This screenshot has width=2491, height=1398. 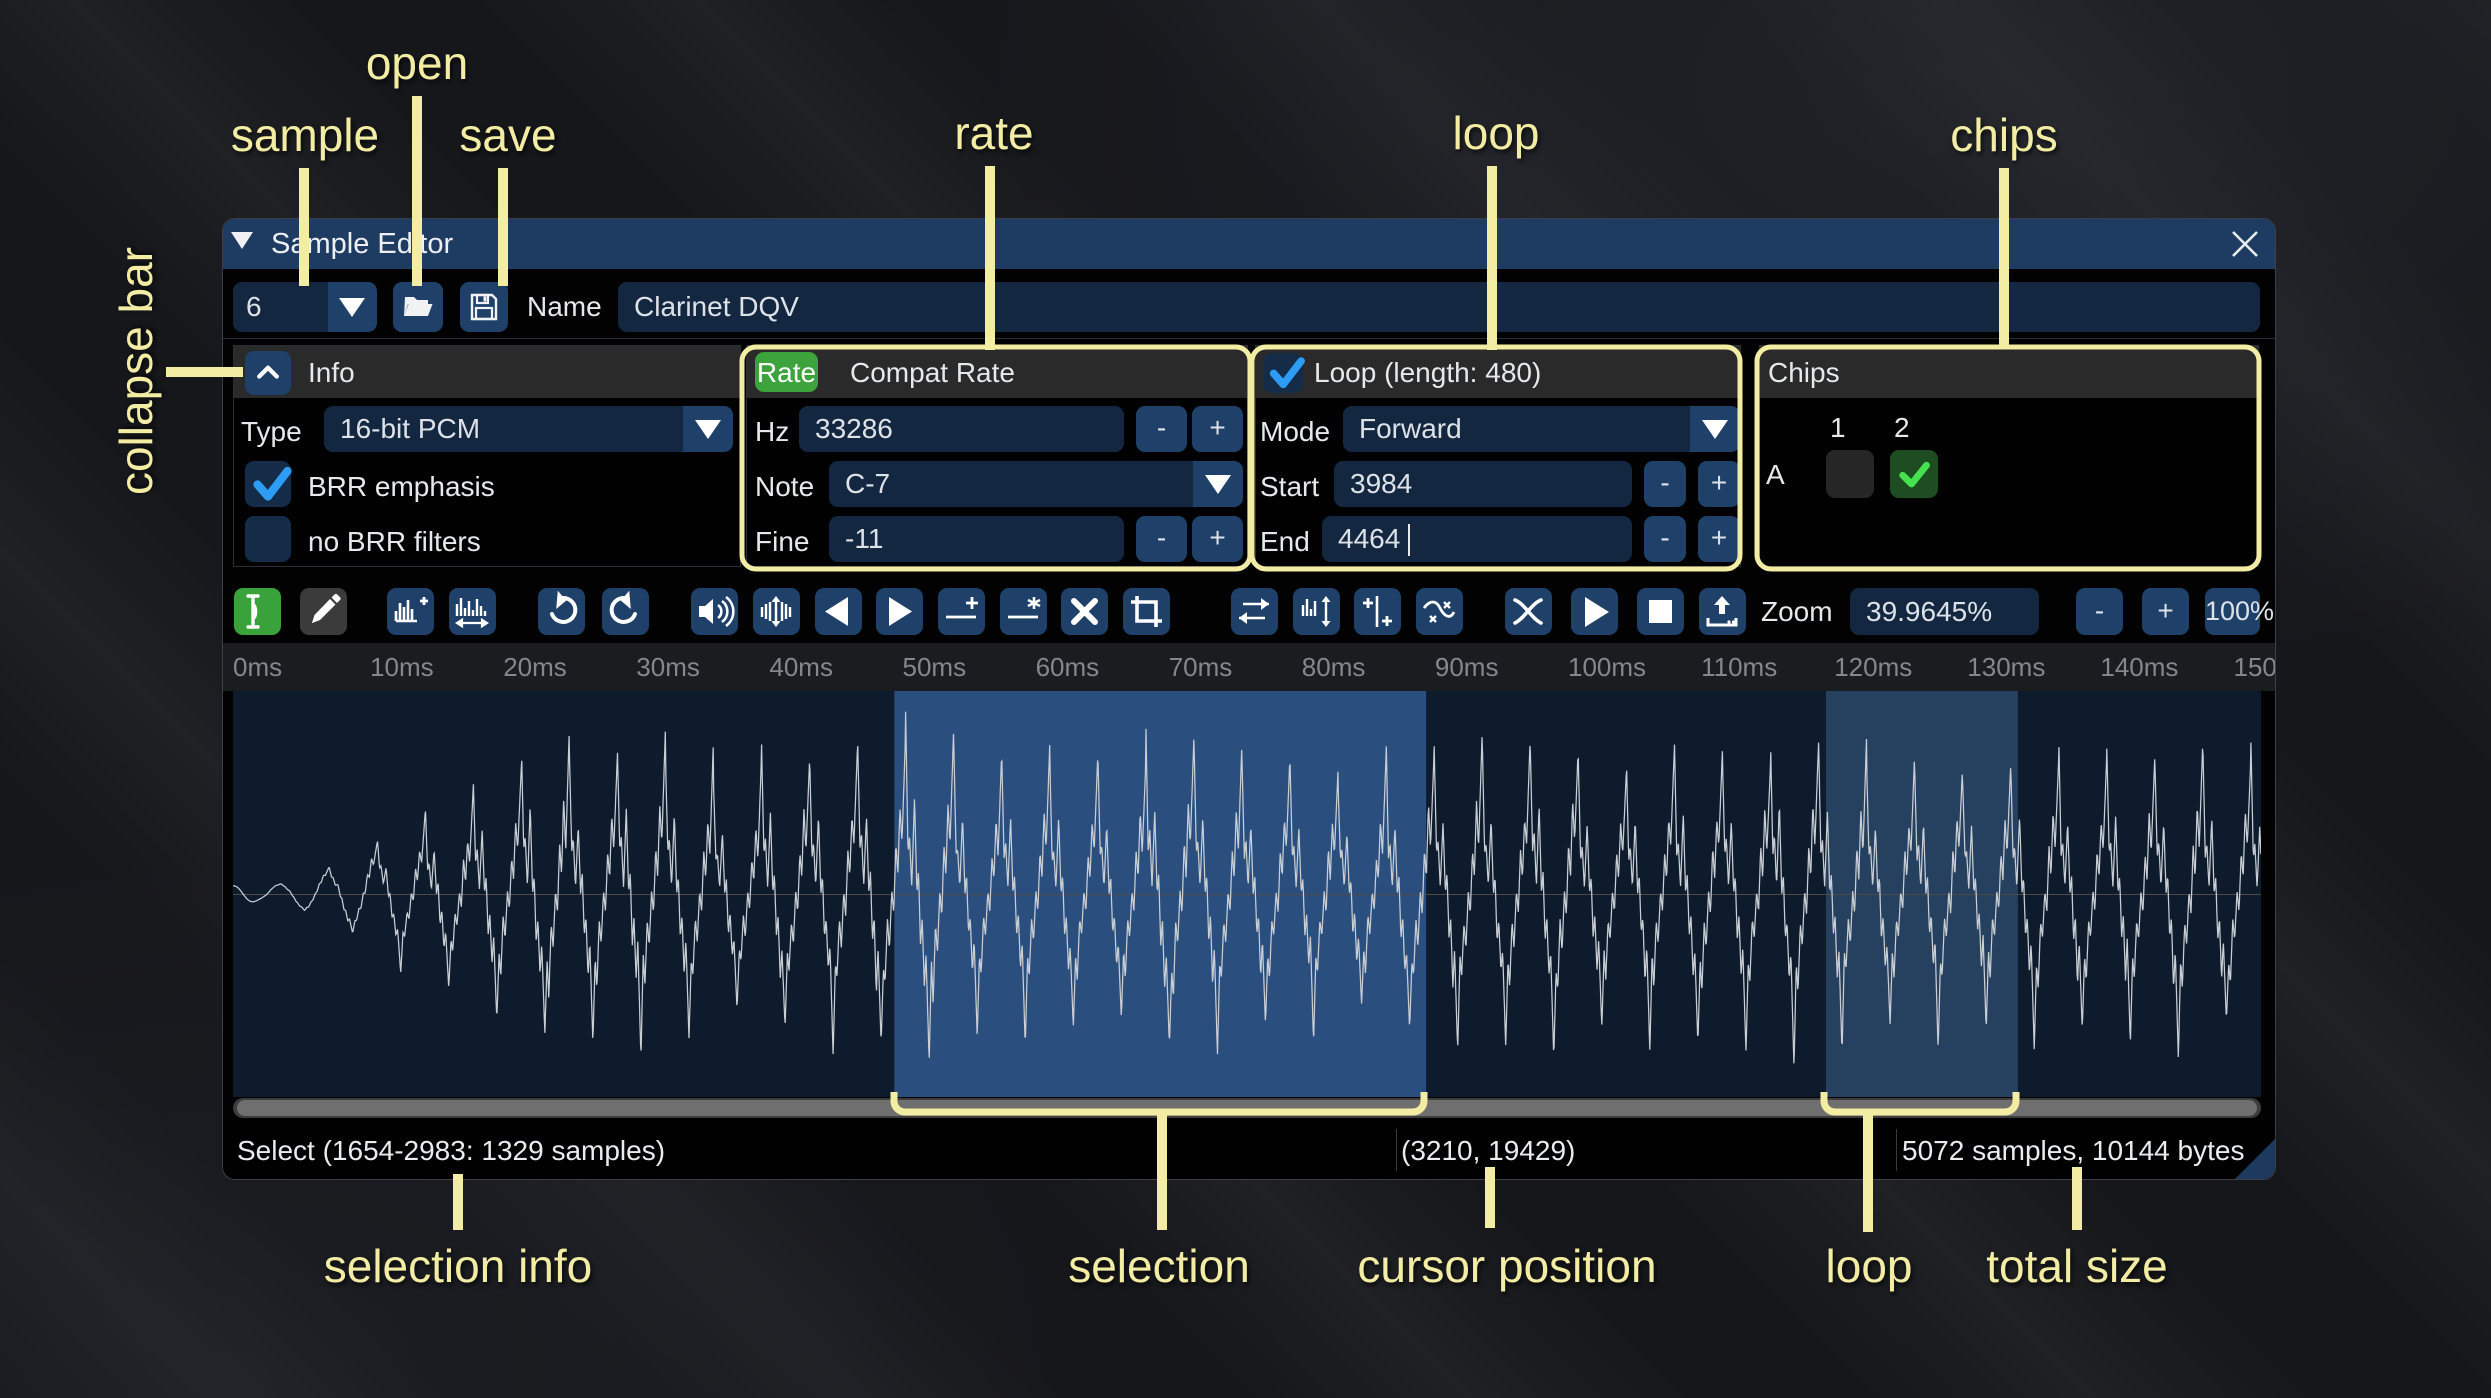 I want to click on play-button, so click(x=1594, y=611).